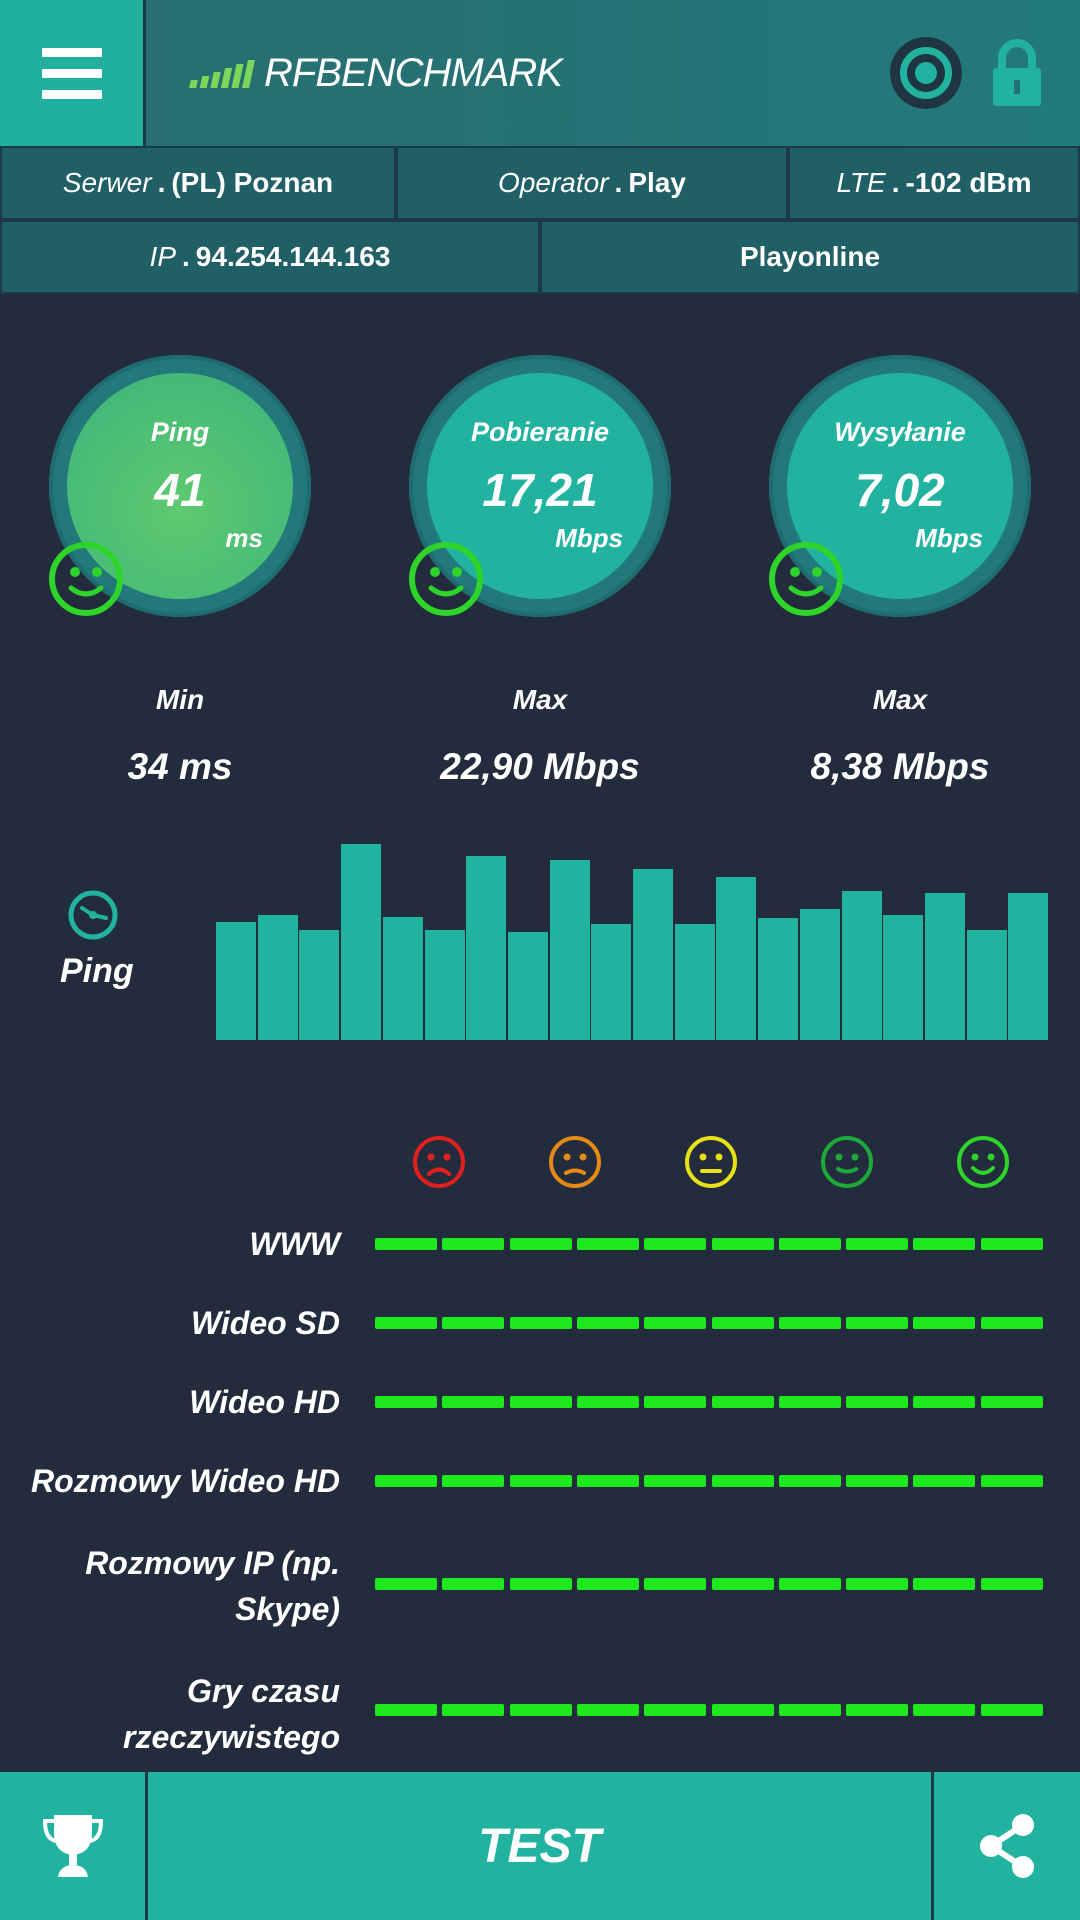  I want to click on trophy-icon, so click(72, 1846).